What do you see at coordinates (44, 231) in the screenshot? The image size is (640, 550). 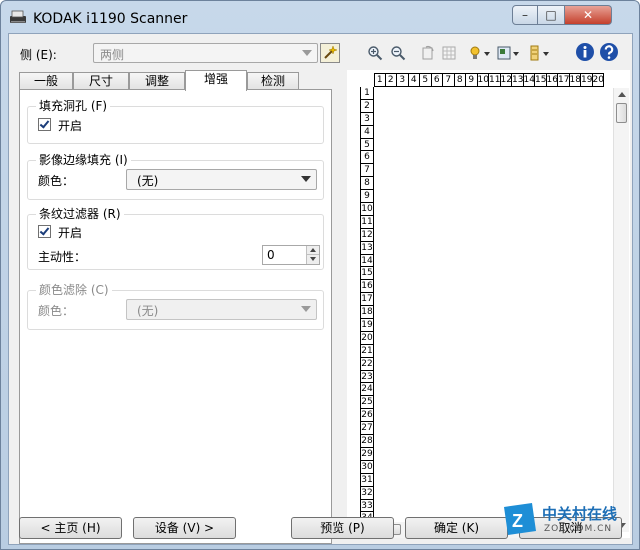 I see `streak-filter-checkbox` at bounding box center [44, 231].